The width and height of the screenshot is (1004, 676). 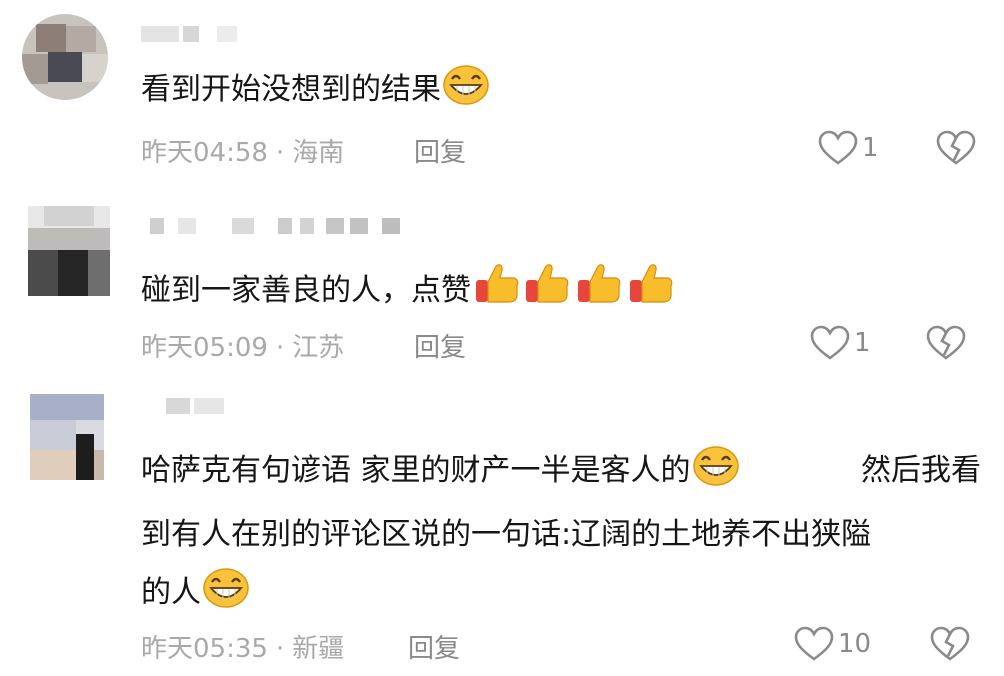 What do you see at coordinates (306, 290) in the screenshot?
I see `comment-text-content: 碰到一家善良的人，点赞` at bounding box center [306, 290].